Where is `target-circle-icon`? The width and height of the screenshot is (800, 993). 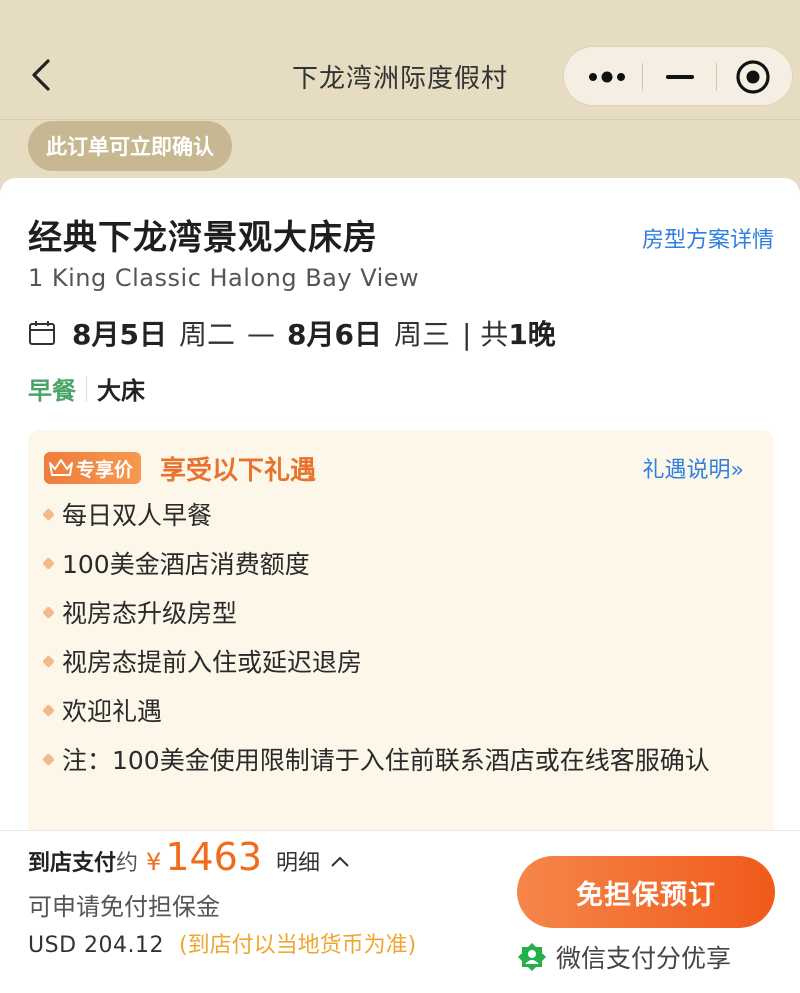 target-circle-icon is located at coordinates (753, 77).